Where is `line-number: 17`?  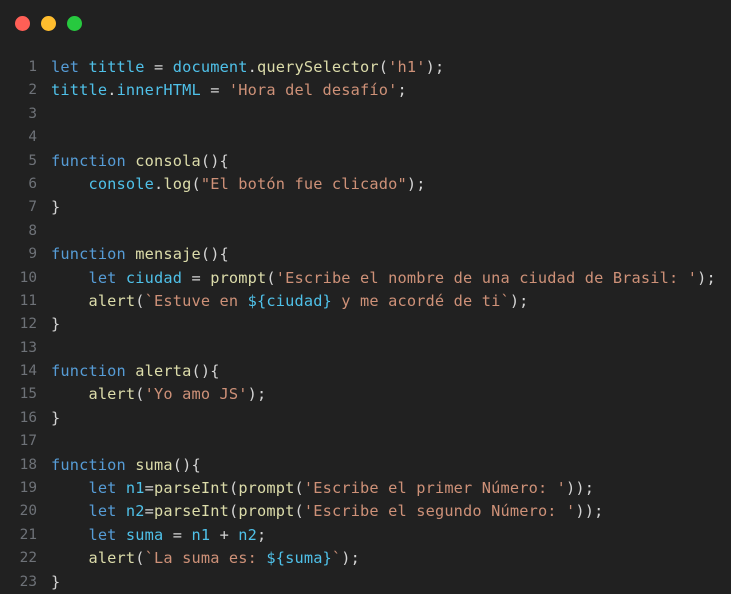
line-number: 17 is located at coordinates (28, 441).